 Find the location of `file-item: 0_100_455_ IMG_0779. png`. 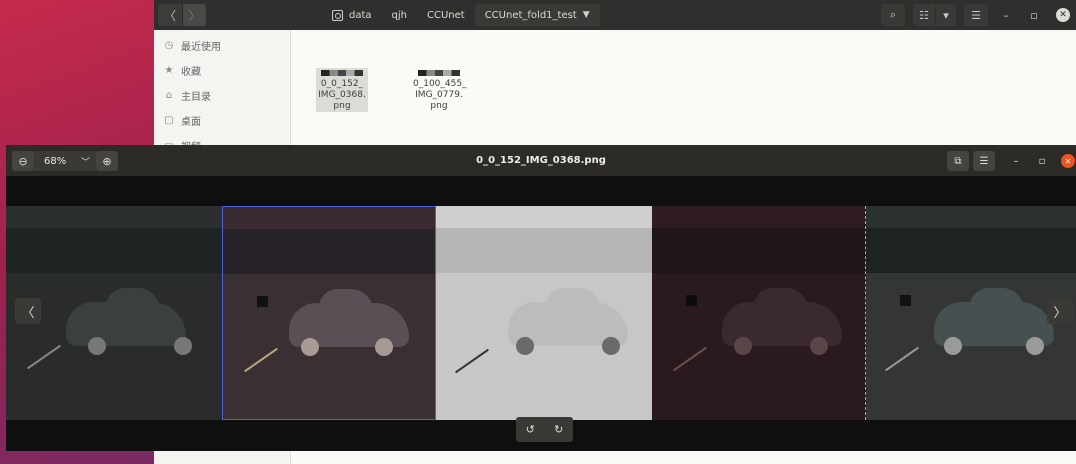

file-item: 0_100_455_ IMG_0779. png is located at coordinates (440, 90).